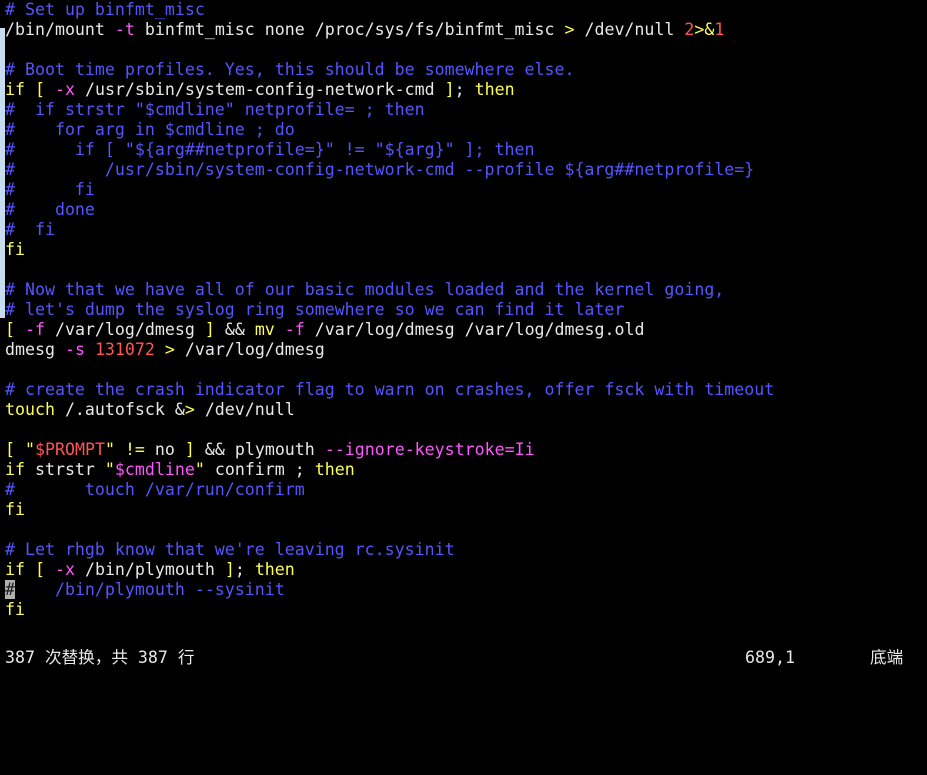 This screenshot has height=775, width=927. Describe the element at coordinates (100, 657) in the screenshot. I see `status-message: 387 次替换，共 387 行` at that location.